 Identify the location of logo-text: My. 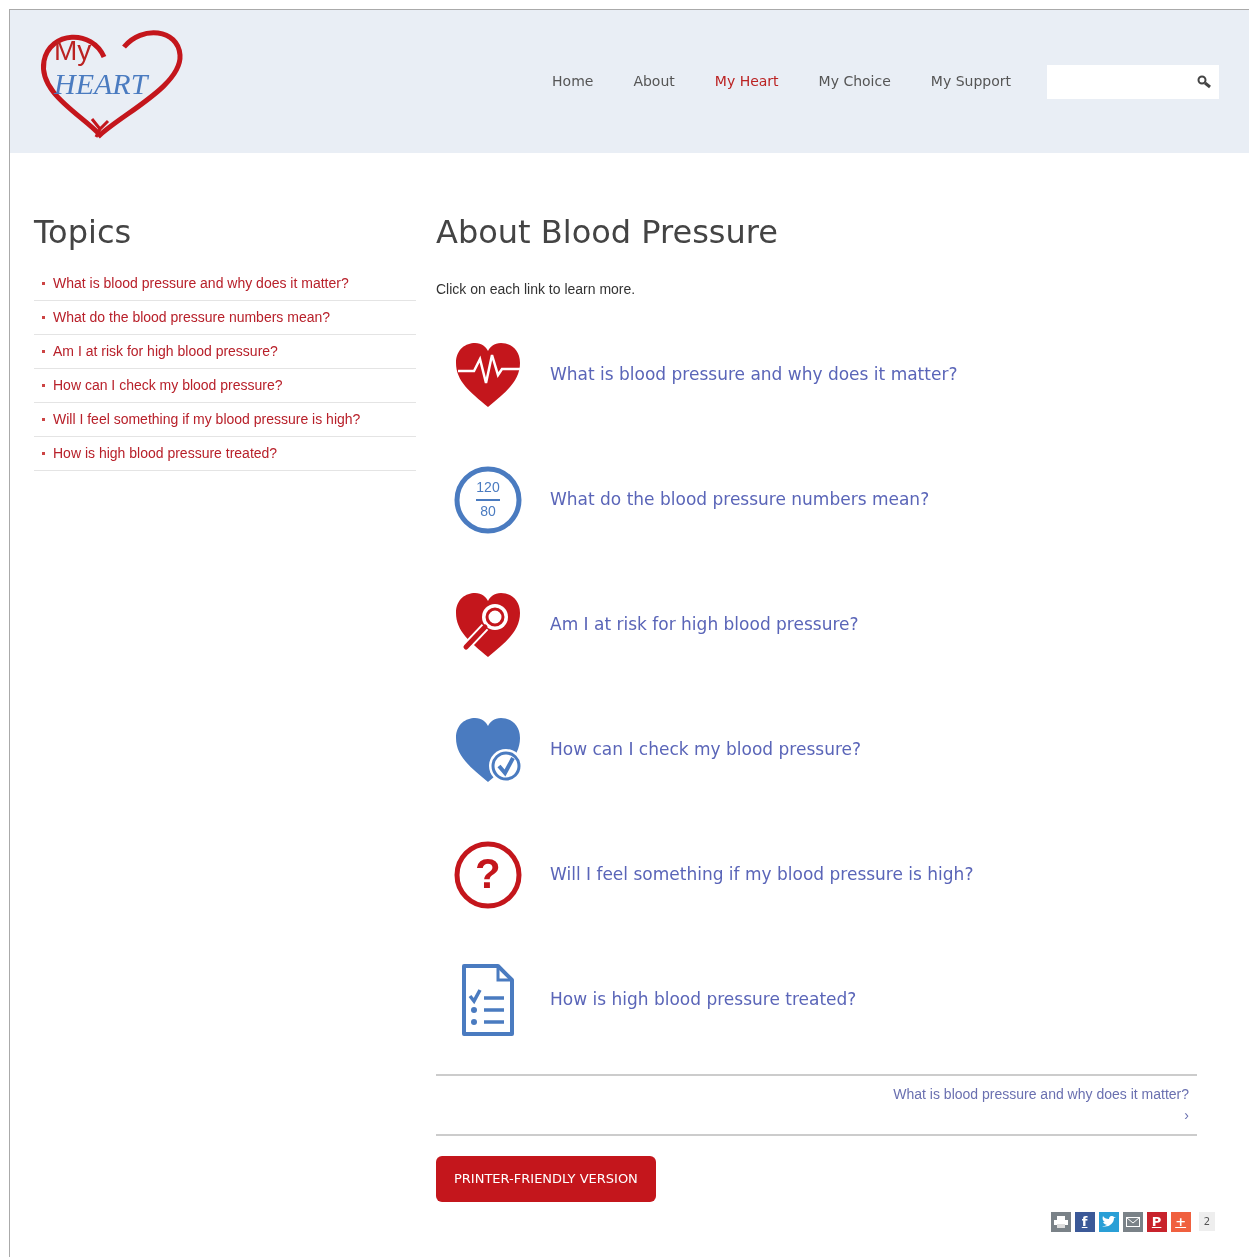
(73, 50).